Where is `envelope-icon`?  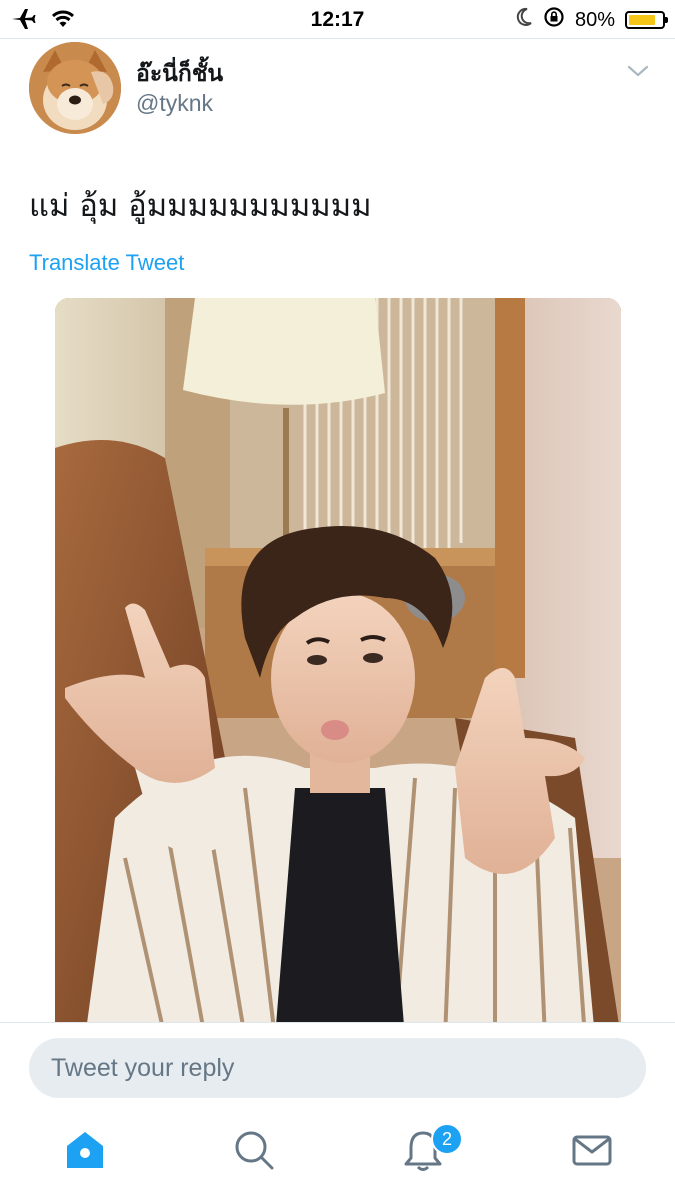 envelope-icon is located at coordinates (592, 1150).